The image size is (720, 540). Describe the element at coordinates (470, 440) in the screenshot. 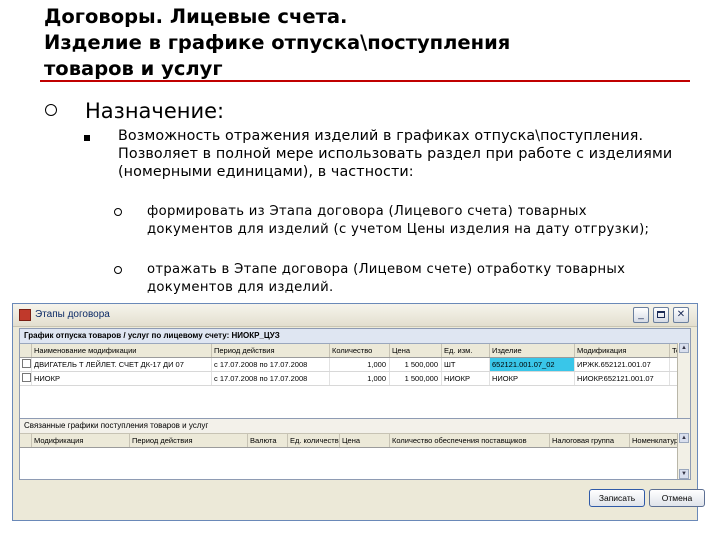

I see `column-header: Количество обеспечения поставщиков` at that location.